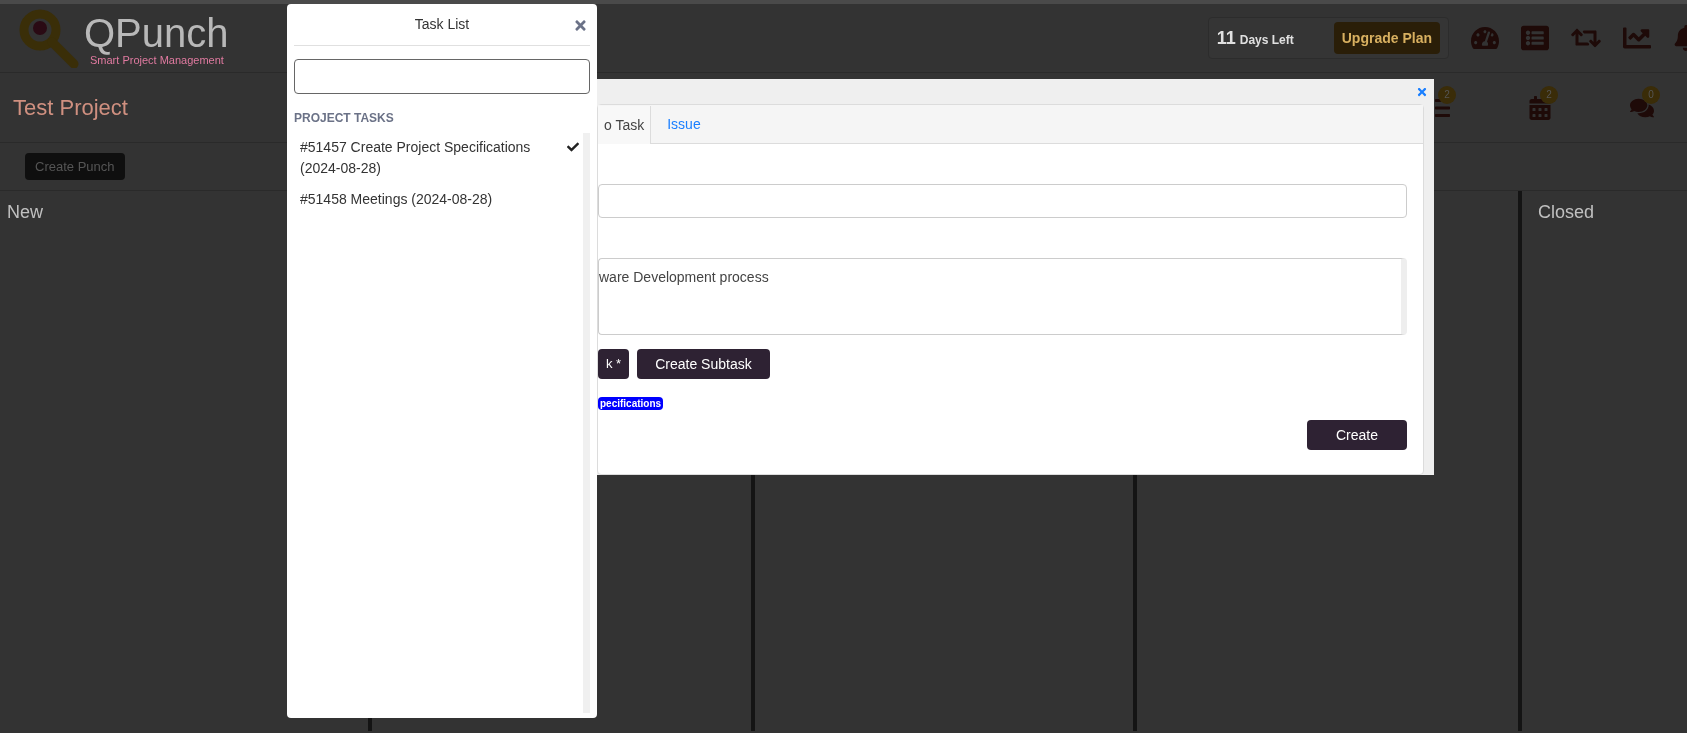 This screenshot has width=1687, height=733. I want to click on tab: Issue, so click(684, 124).